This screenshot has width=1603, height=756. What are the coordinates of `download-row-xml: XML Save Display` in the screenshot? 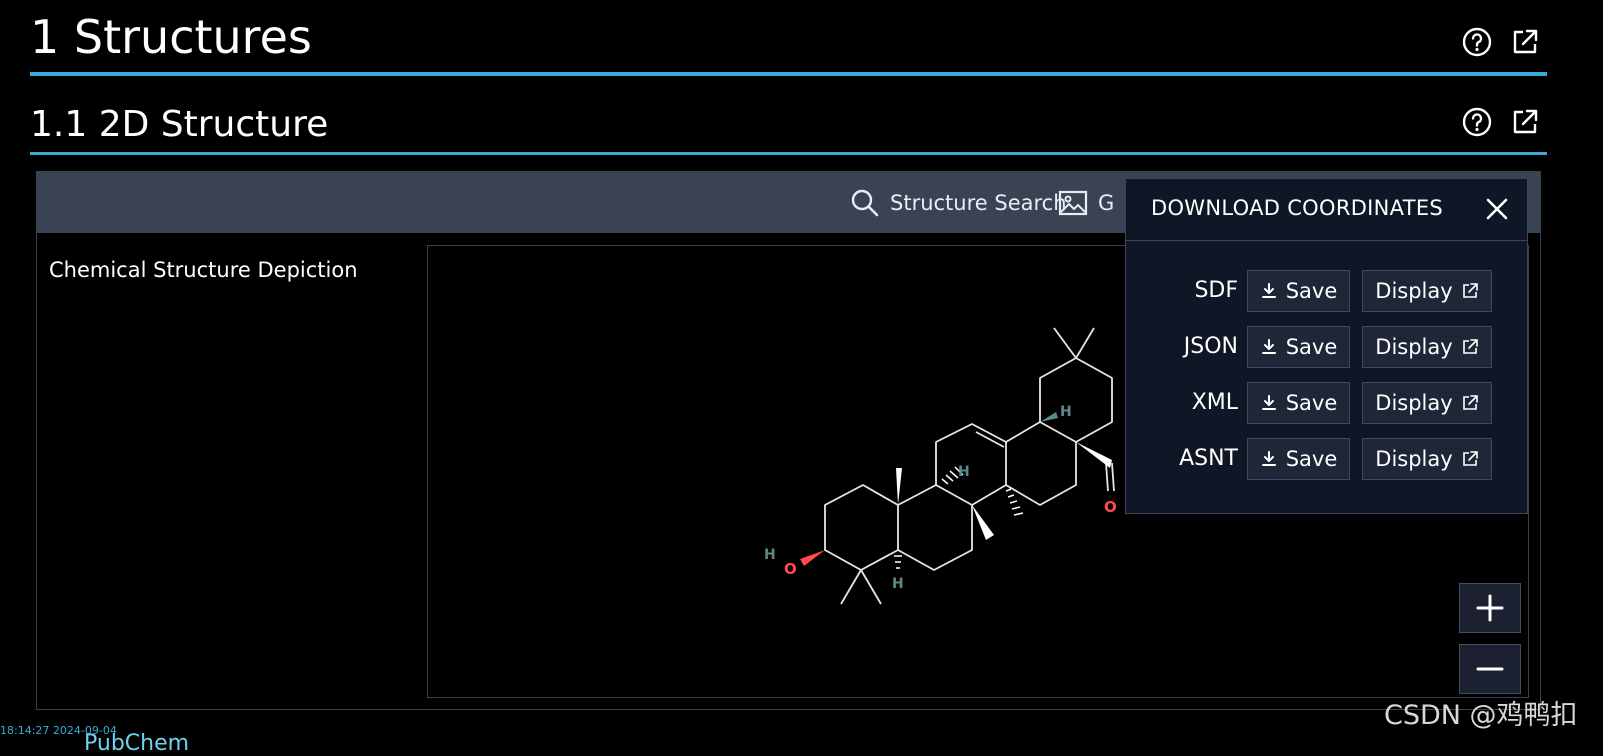 It's located at (1326, 404).